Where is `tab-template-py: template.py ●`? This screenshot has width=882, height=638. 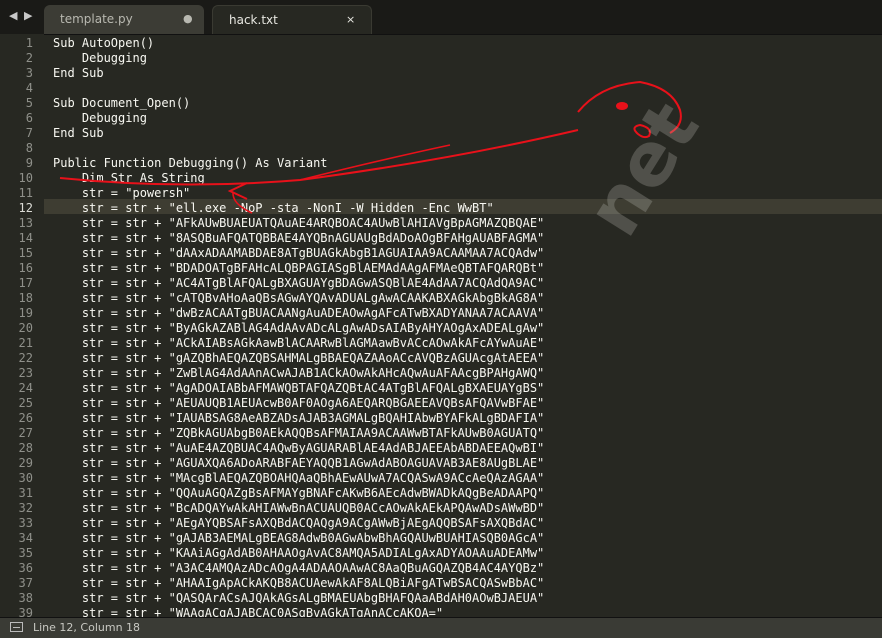 tab-template-py: template.py ● is located at coordinates (124, 19).